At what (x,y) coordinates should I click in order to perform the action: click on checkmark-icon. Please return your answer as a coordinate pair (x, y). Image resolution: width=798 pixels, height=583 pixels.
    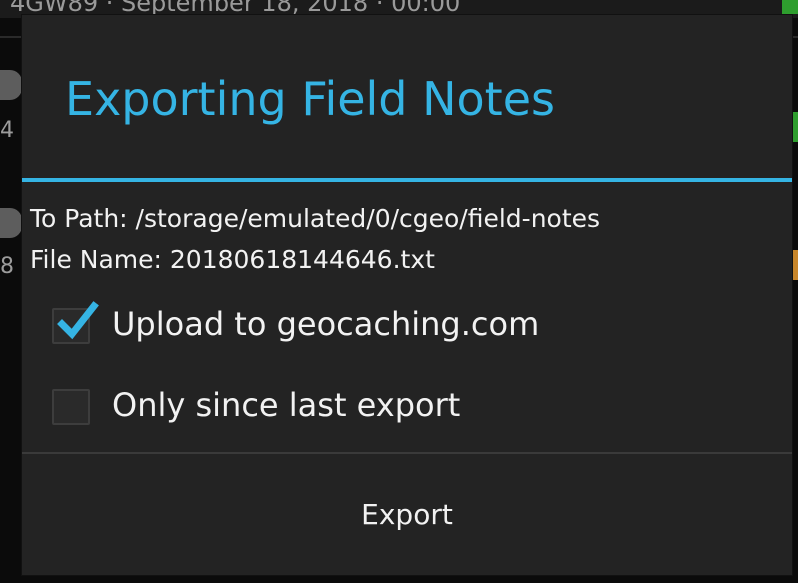
    Looking at the image, I should click on (78, 320).